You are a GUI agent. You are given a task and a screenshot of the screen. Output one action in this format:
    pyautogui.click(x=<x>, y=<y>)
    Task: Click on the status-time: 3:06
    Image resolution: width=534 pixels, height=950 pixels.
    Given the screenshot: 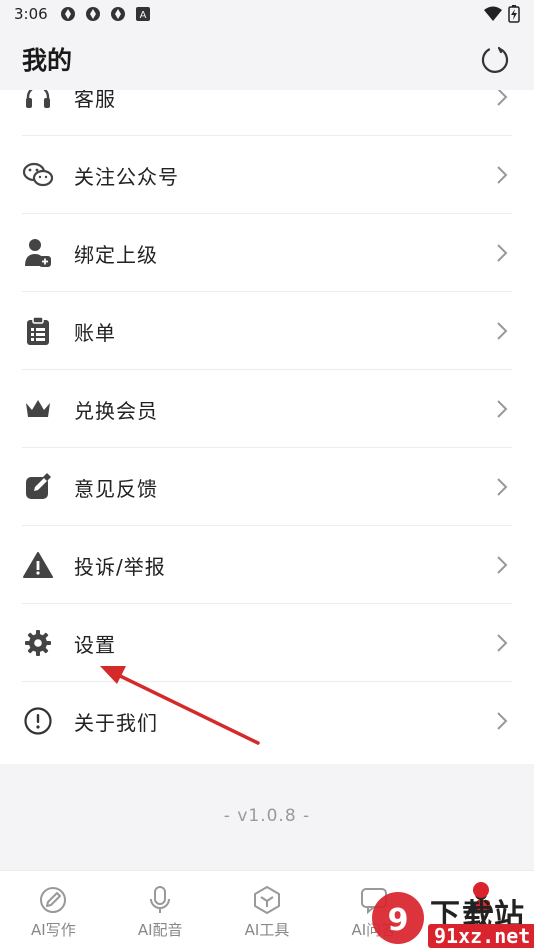 What is the action you would take?
    pyautogui.click(x=31, y=14)
    